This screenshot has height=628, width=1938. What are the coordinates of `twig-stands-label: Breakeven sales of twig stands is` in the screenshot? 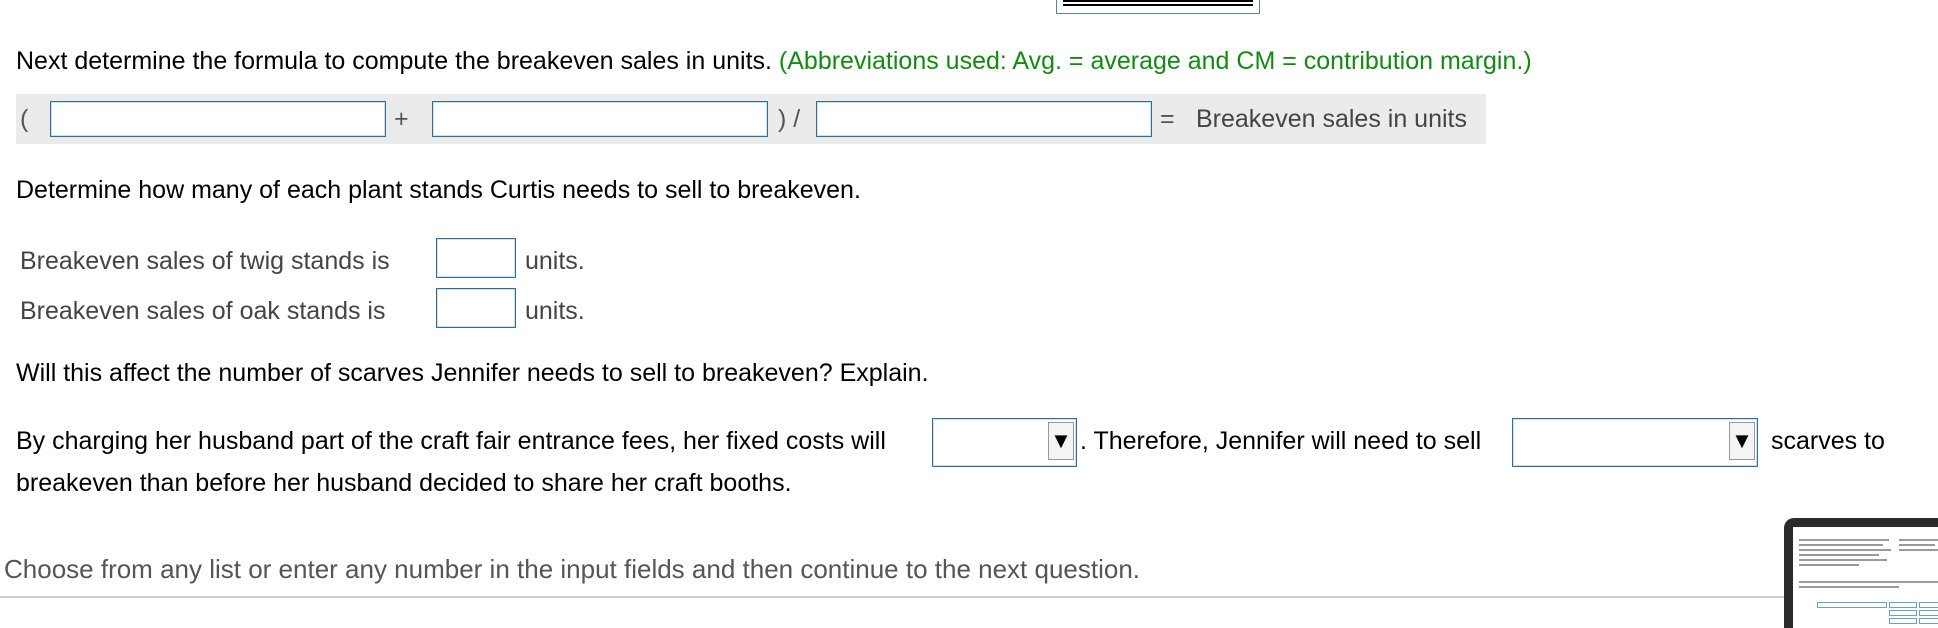 It's located at (205, 261).